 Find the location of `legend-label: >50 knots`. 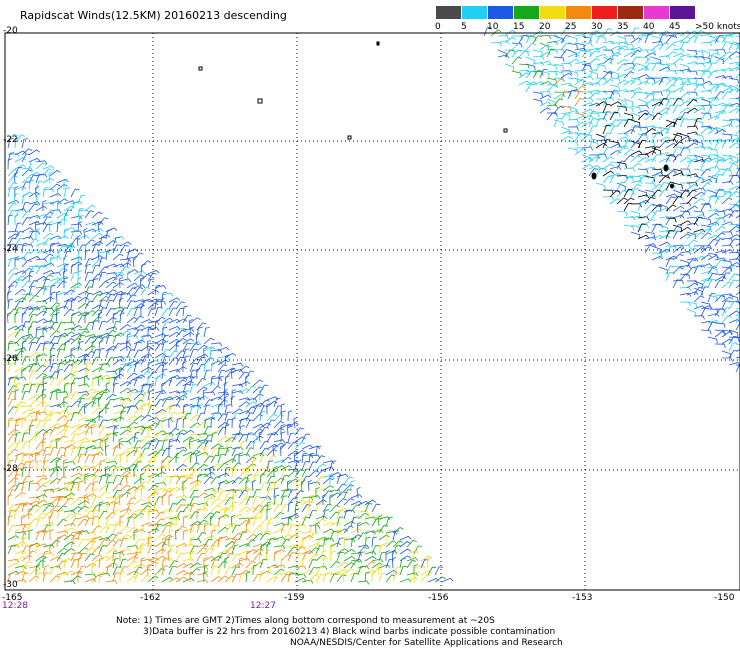

legend-label: >50 knots is located at coordinates (717, 27).